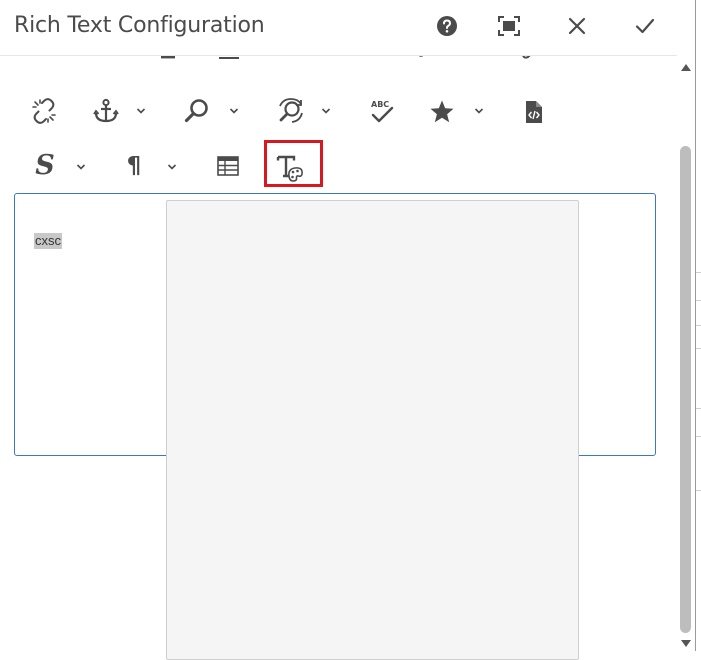 The image size is (701, 660). What do you see at coordinates (698, 325) in the screenshot?
I see `background-page-edge` at bounding box center [698, 325].